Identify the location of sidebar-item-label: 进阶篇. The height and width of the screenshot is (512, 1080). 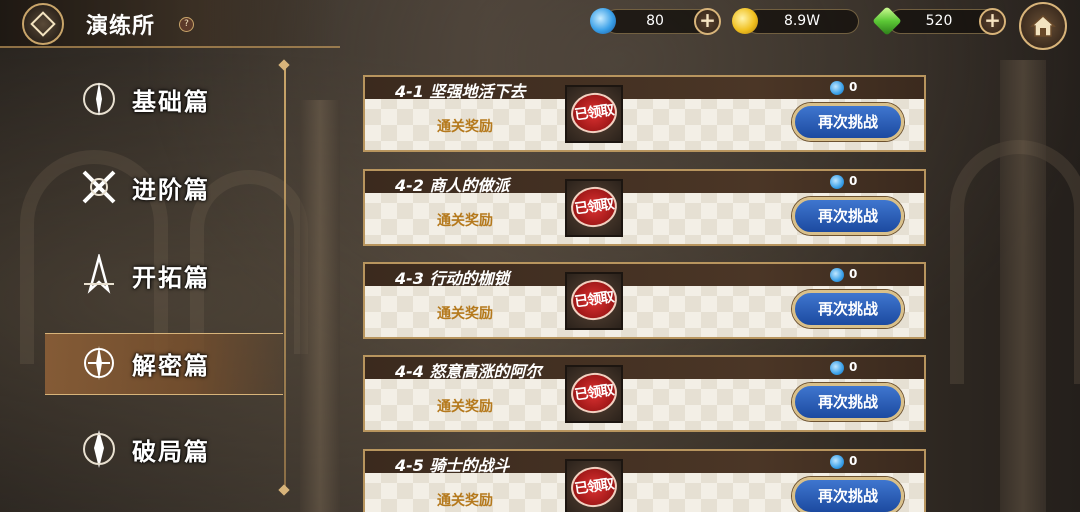
(171, 190).